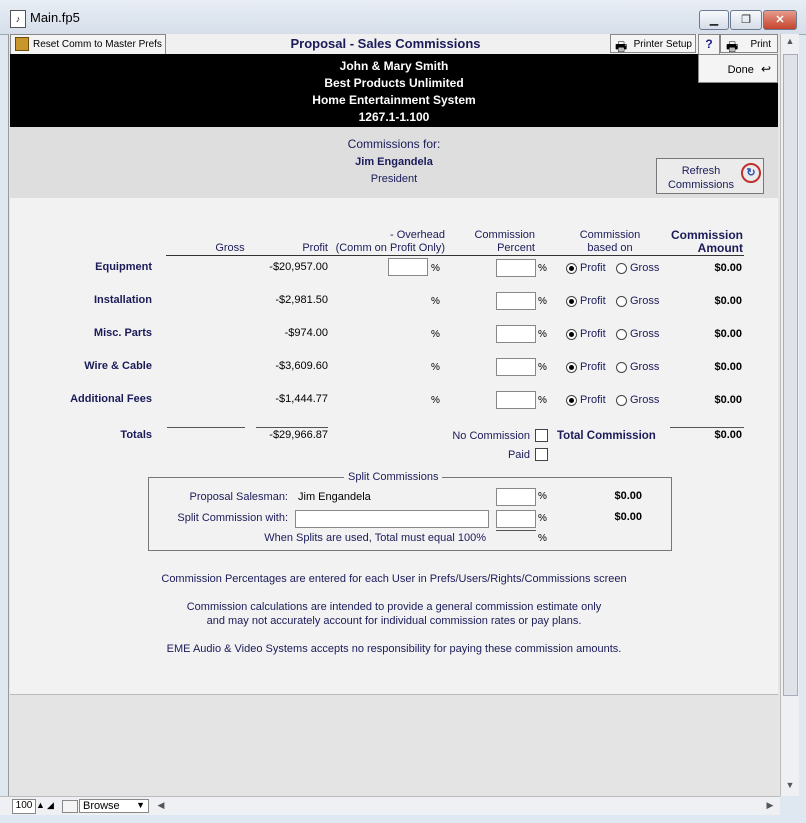 This screenshot has width=806, height=823. Describe the element at coordinates (394, 66) in the screenshot. I see `client-name: John & Mary Smith` at that location.